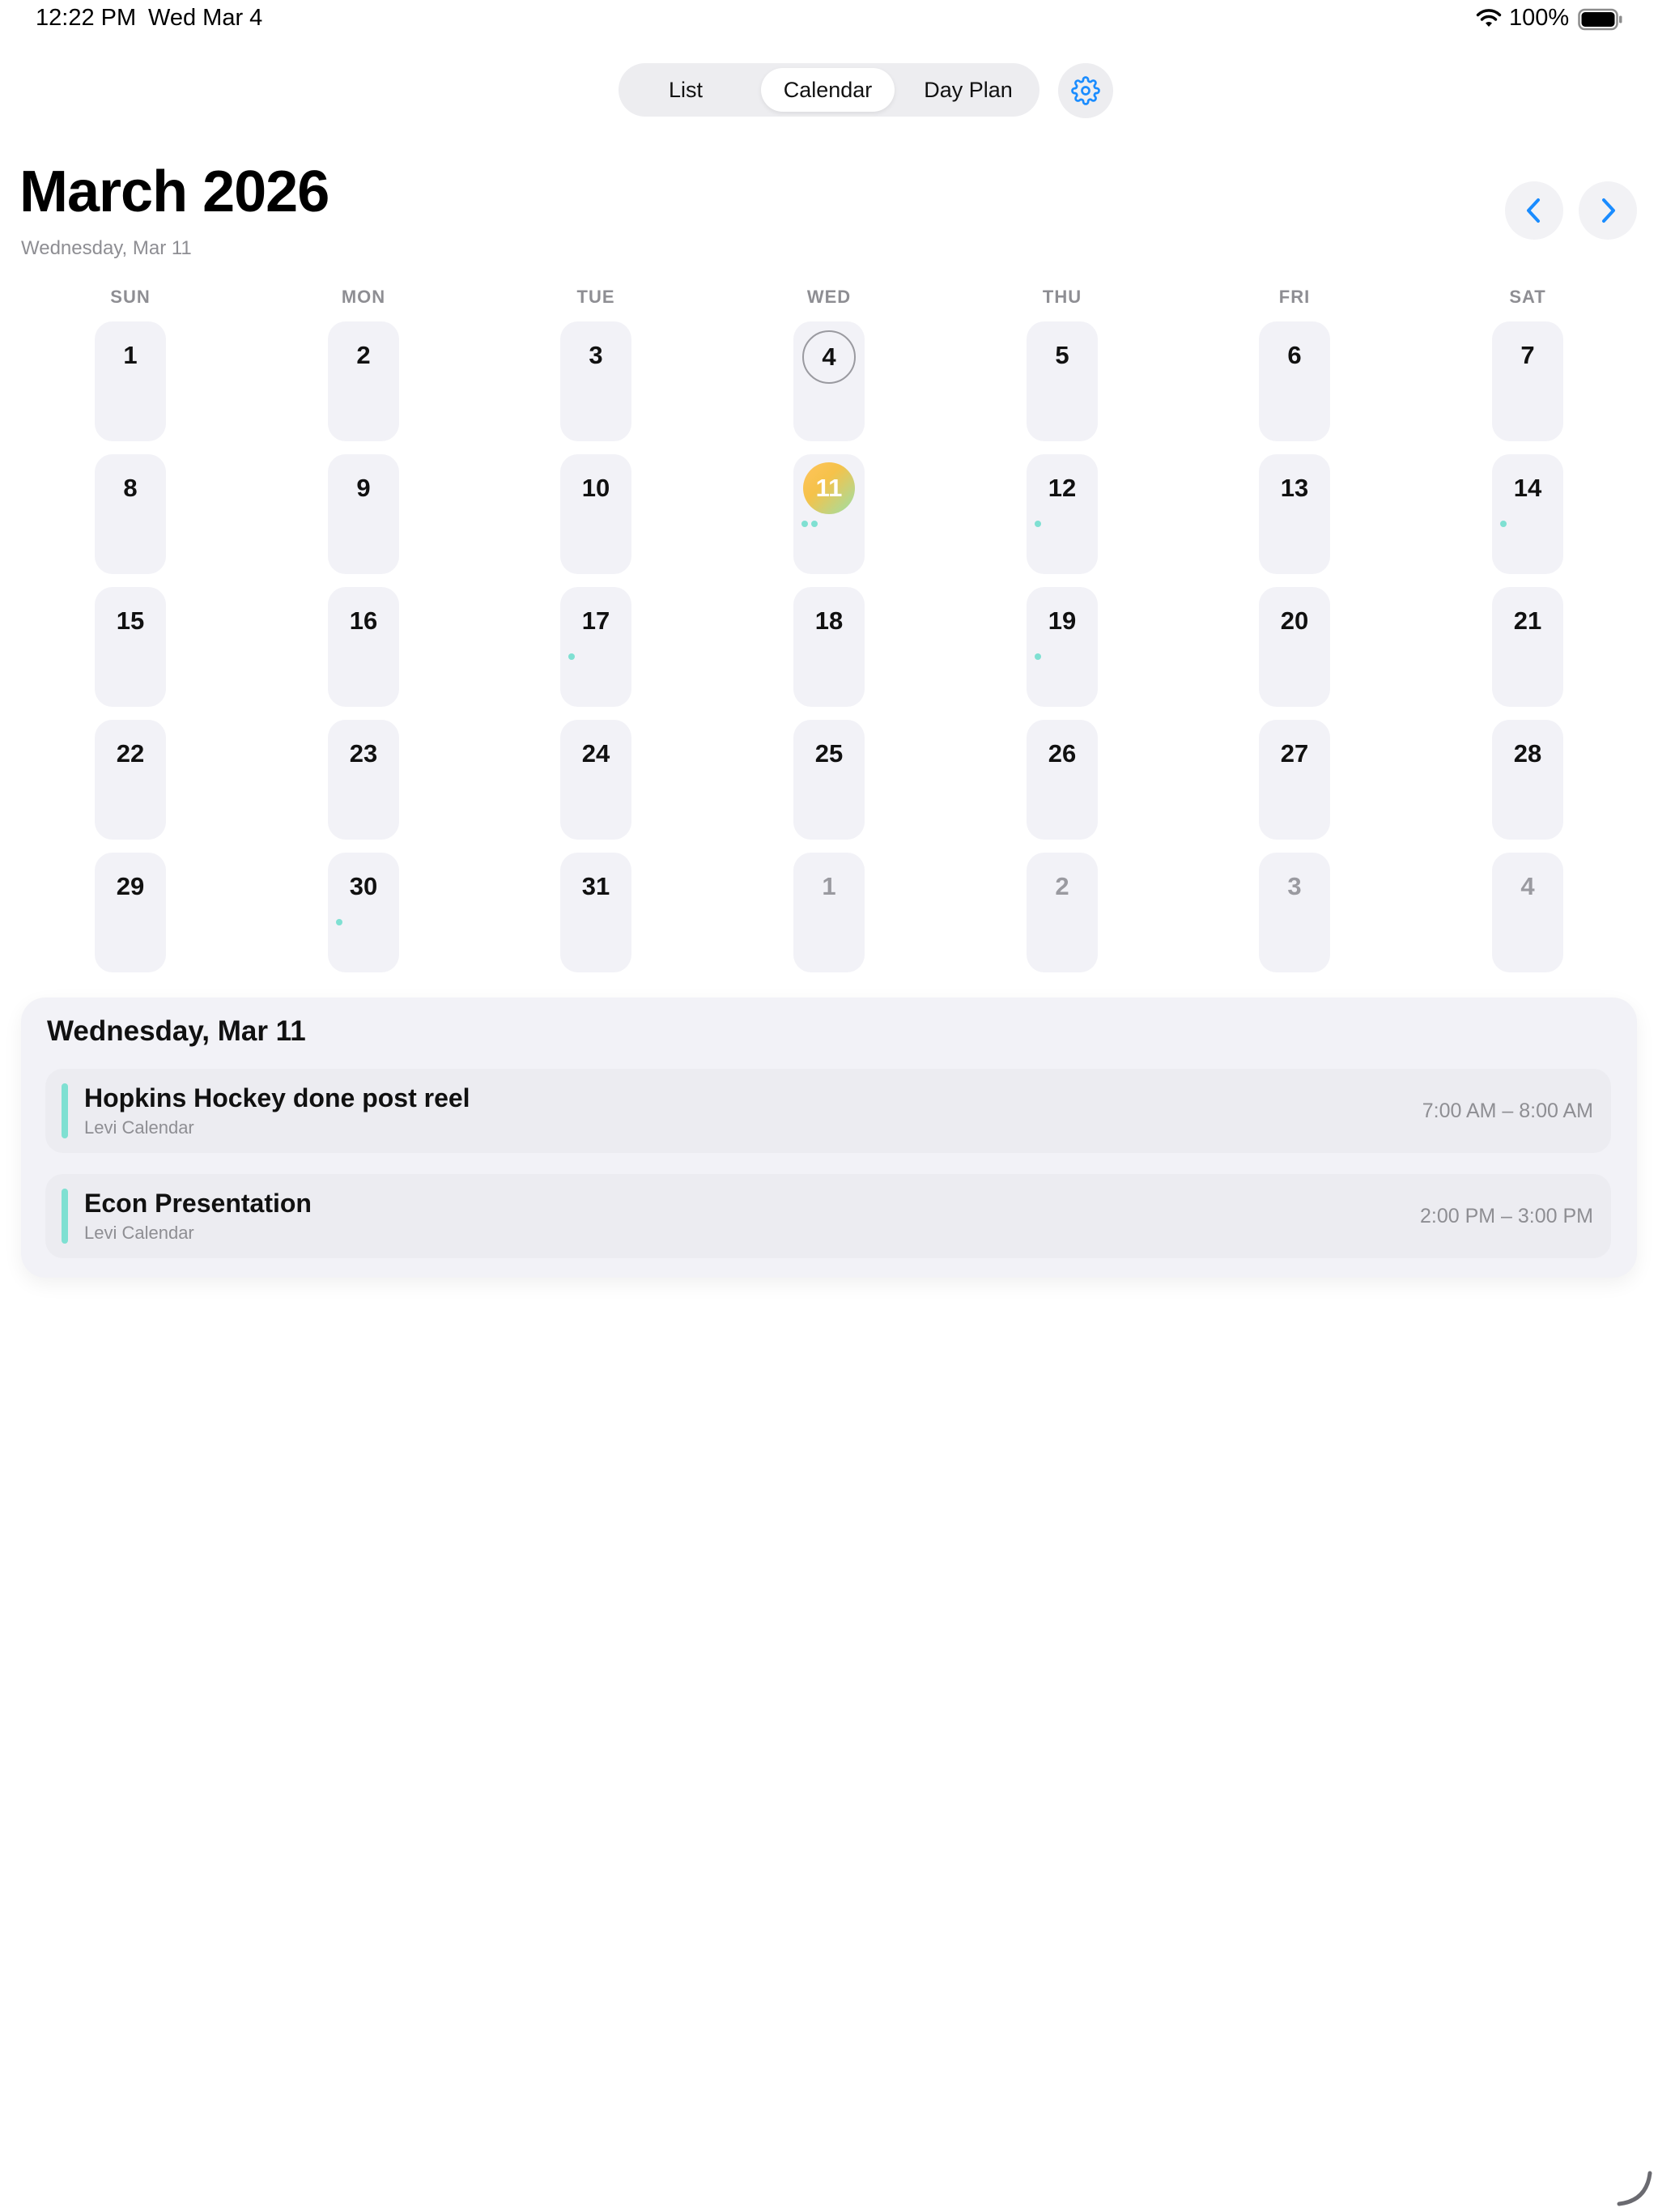 The height and width of the screenshot is (2212, 1658). What do you see at coordinates (130, 620) in the screenshot?
I see `day-number: 15` at bounding box center [130, 620].